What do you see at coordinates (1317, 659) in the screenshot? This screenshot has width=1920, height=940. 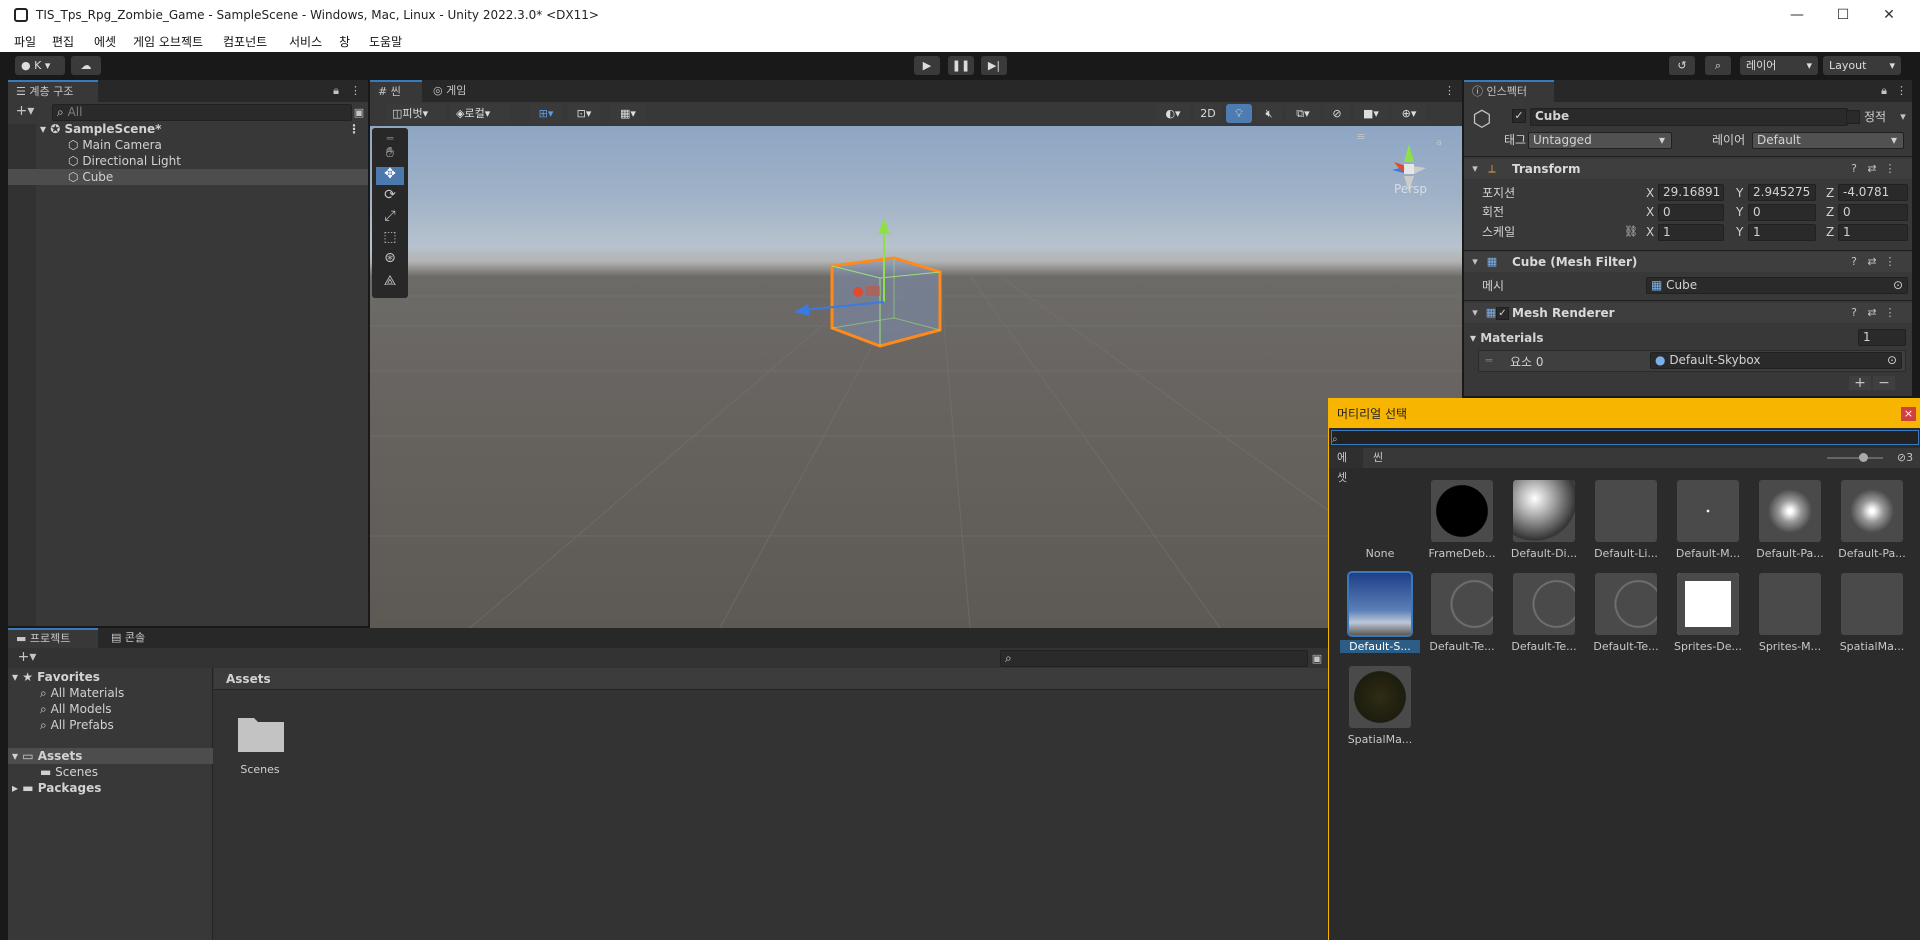 I see `search-by-type-icon: ▣` at bounding box center [1317, 659].